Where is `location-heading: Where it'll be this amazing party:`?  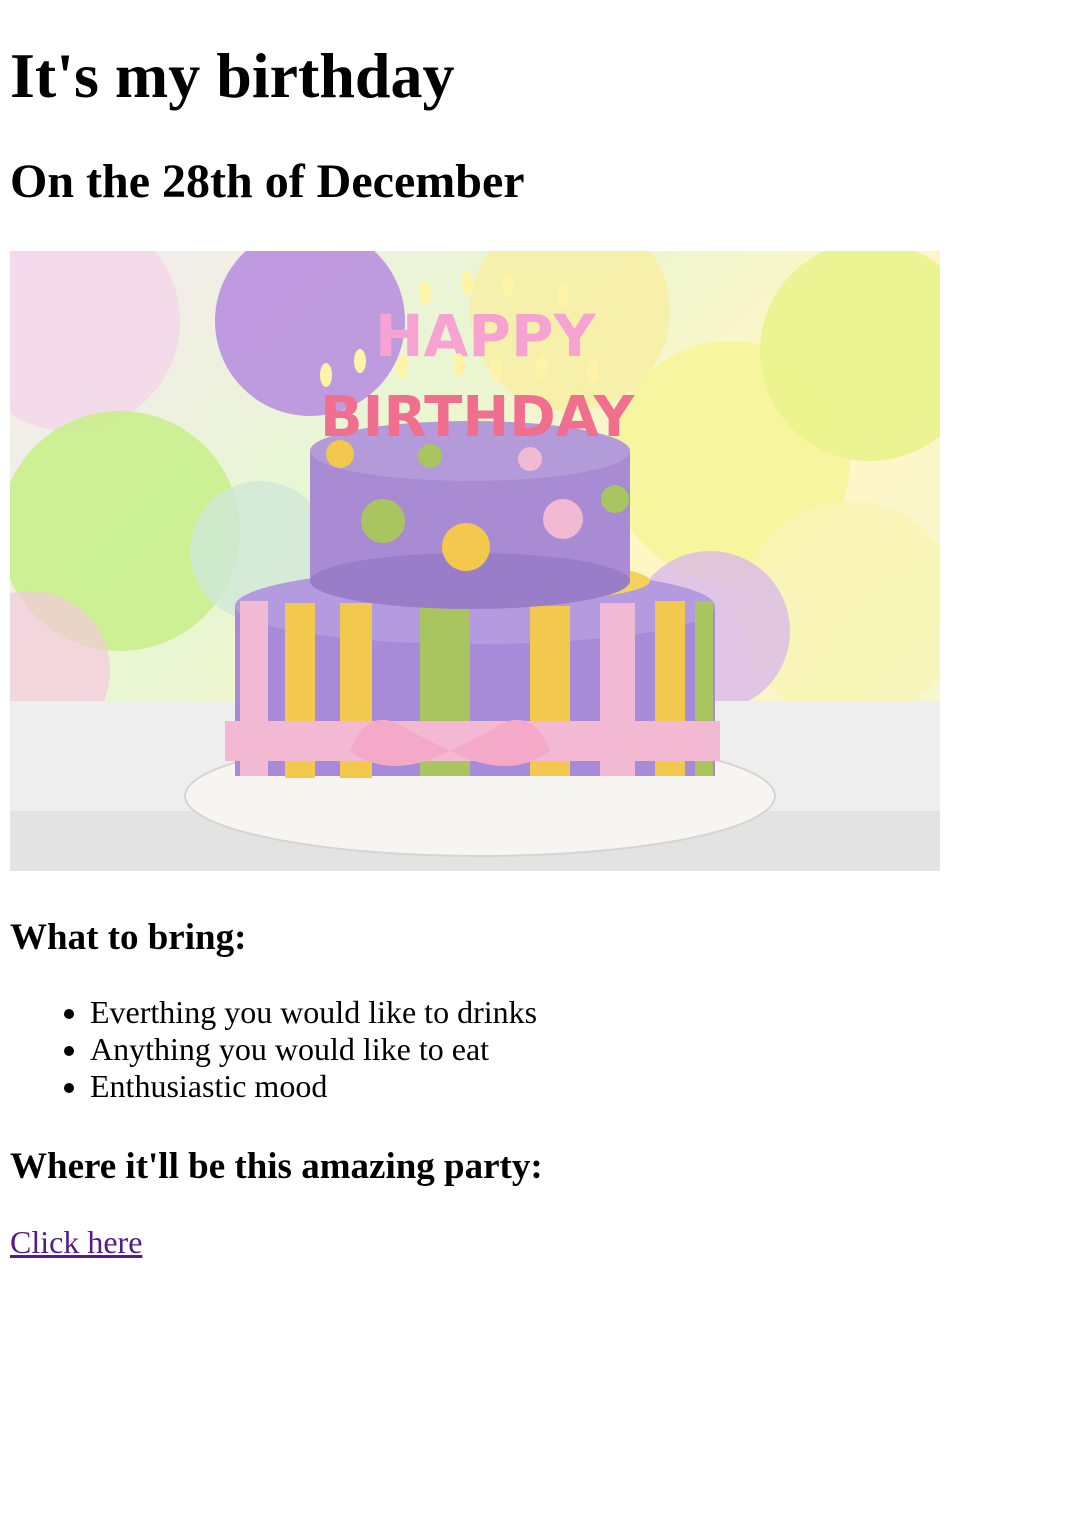
location-heading: Where it'll be this amazing party: is located at coordinates (276, 1166).